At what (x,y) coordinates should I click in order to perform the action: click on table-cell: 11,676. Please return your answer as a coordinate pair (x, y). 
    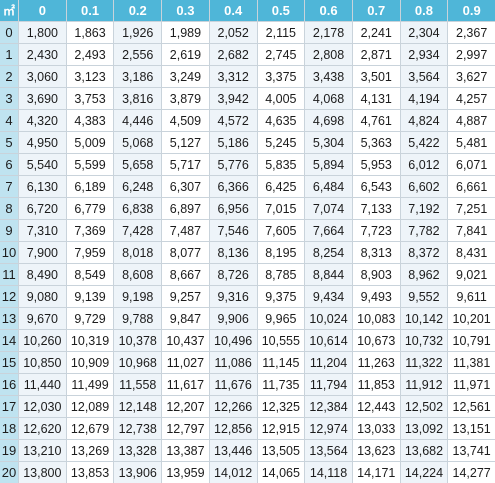
    Looking at the image, I should click on (233, 384).